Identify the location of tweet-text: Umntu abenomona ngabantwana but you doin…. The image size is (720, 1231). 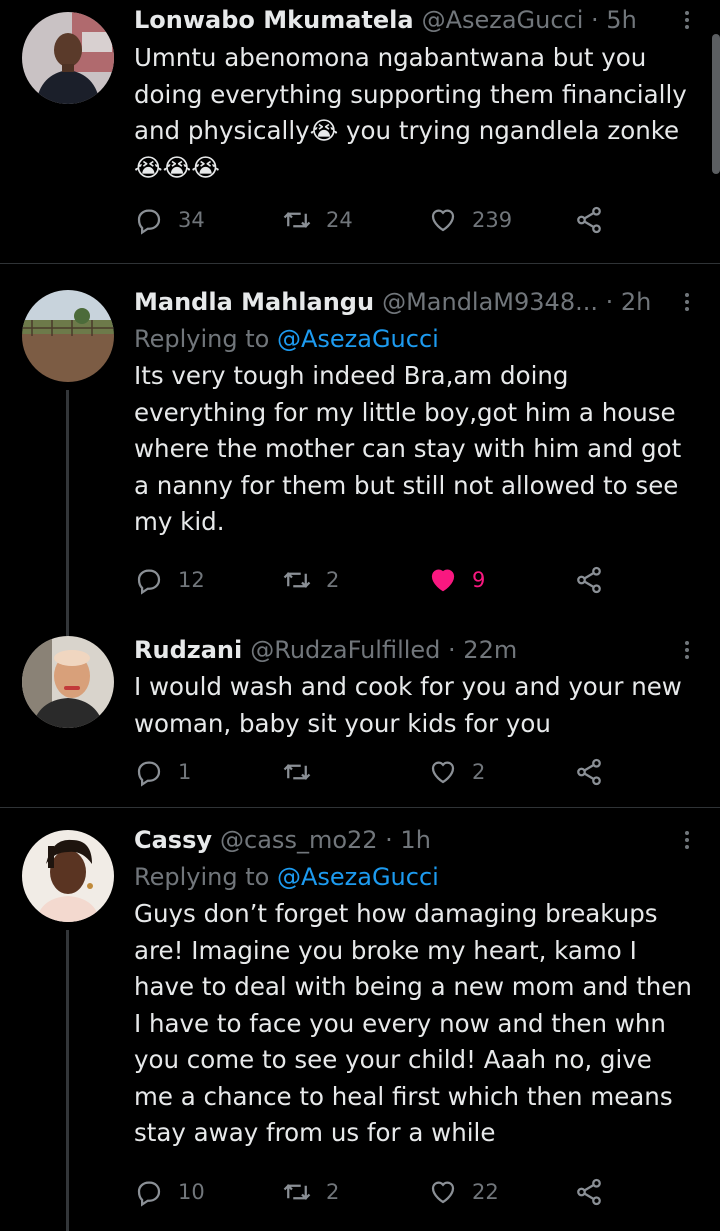
(410, 112).